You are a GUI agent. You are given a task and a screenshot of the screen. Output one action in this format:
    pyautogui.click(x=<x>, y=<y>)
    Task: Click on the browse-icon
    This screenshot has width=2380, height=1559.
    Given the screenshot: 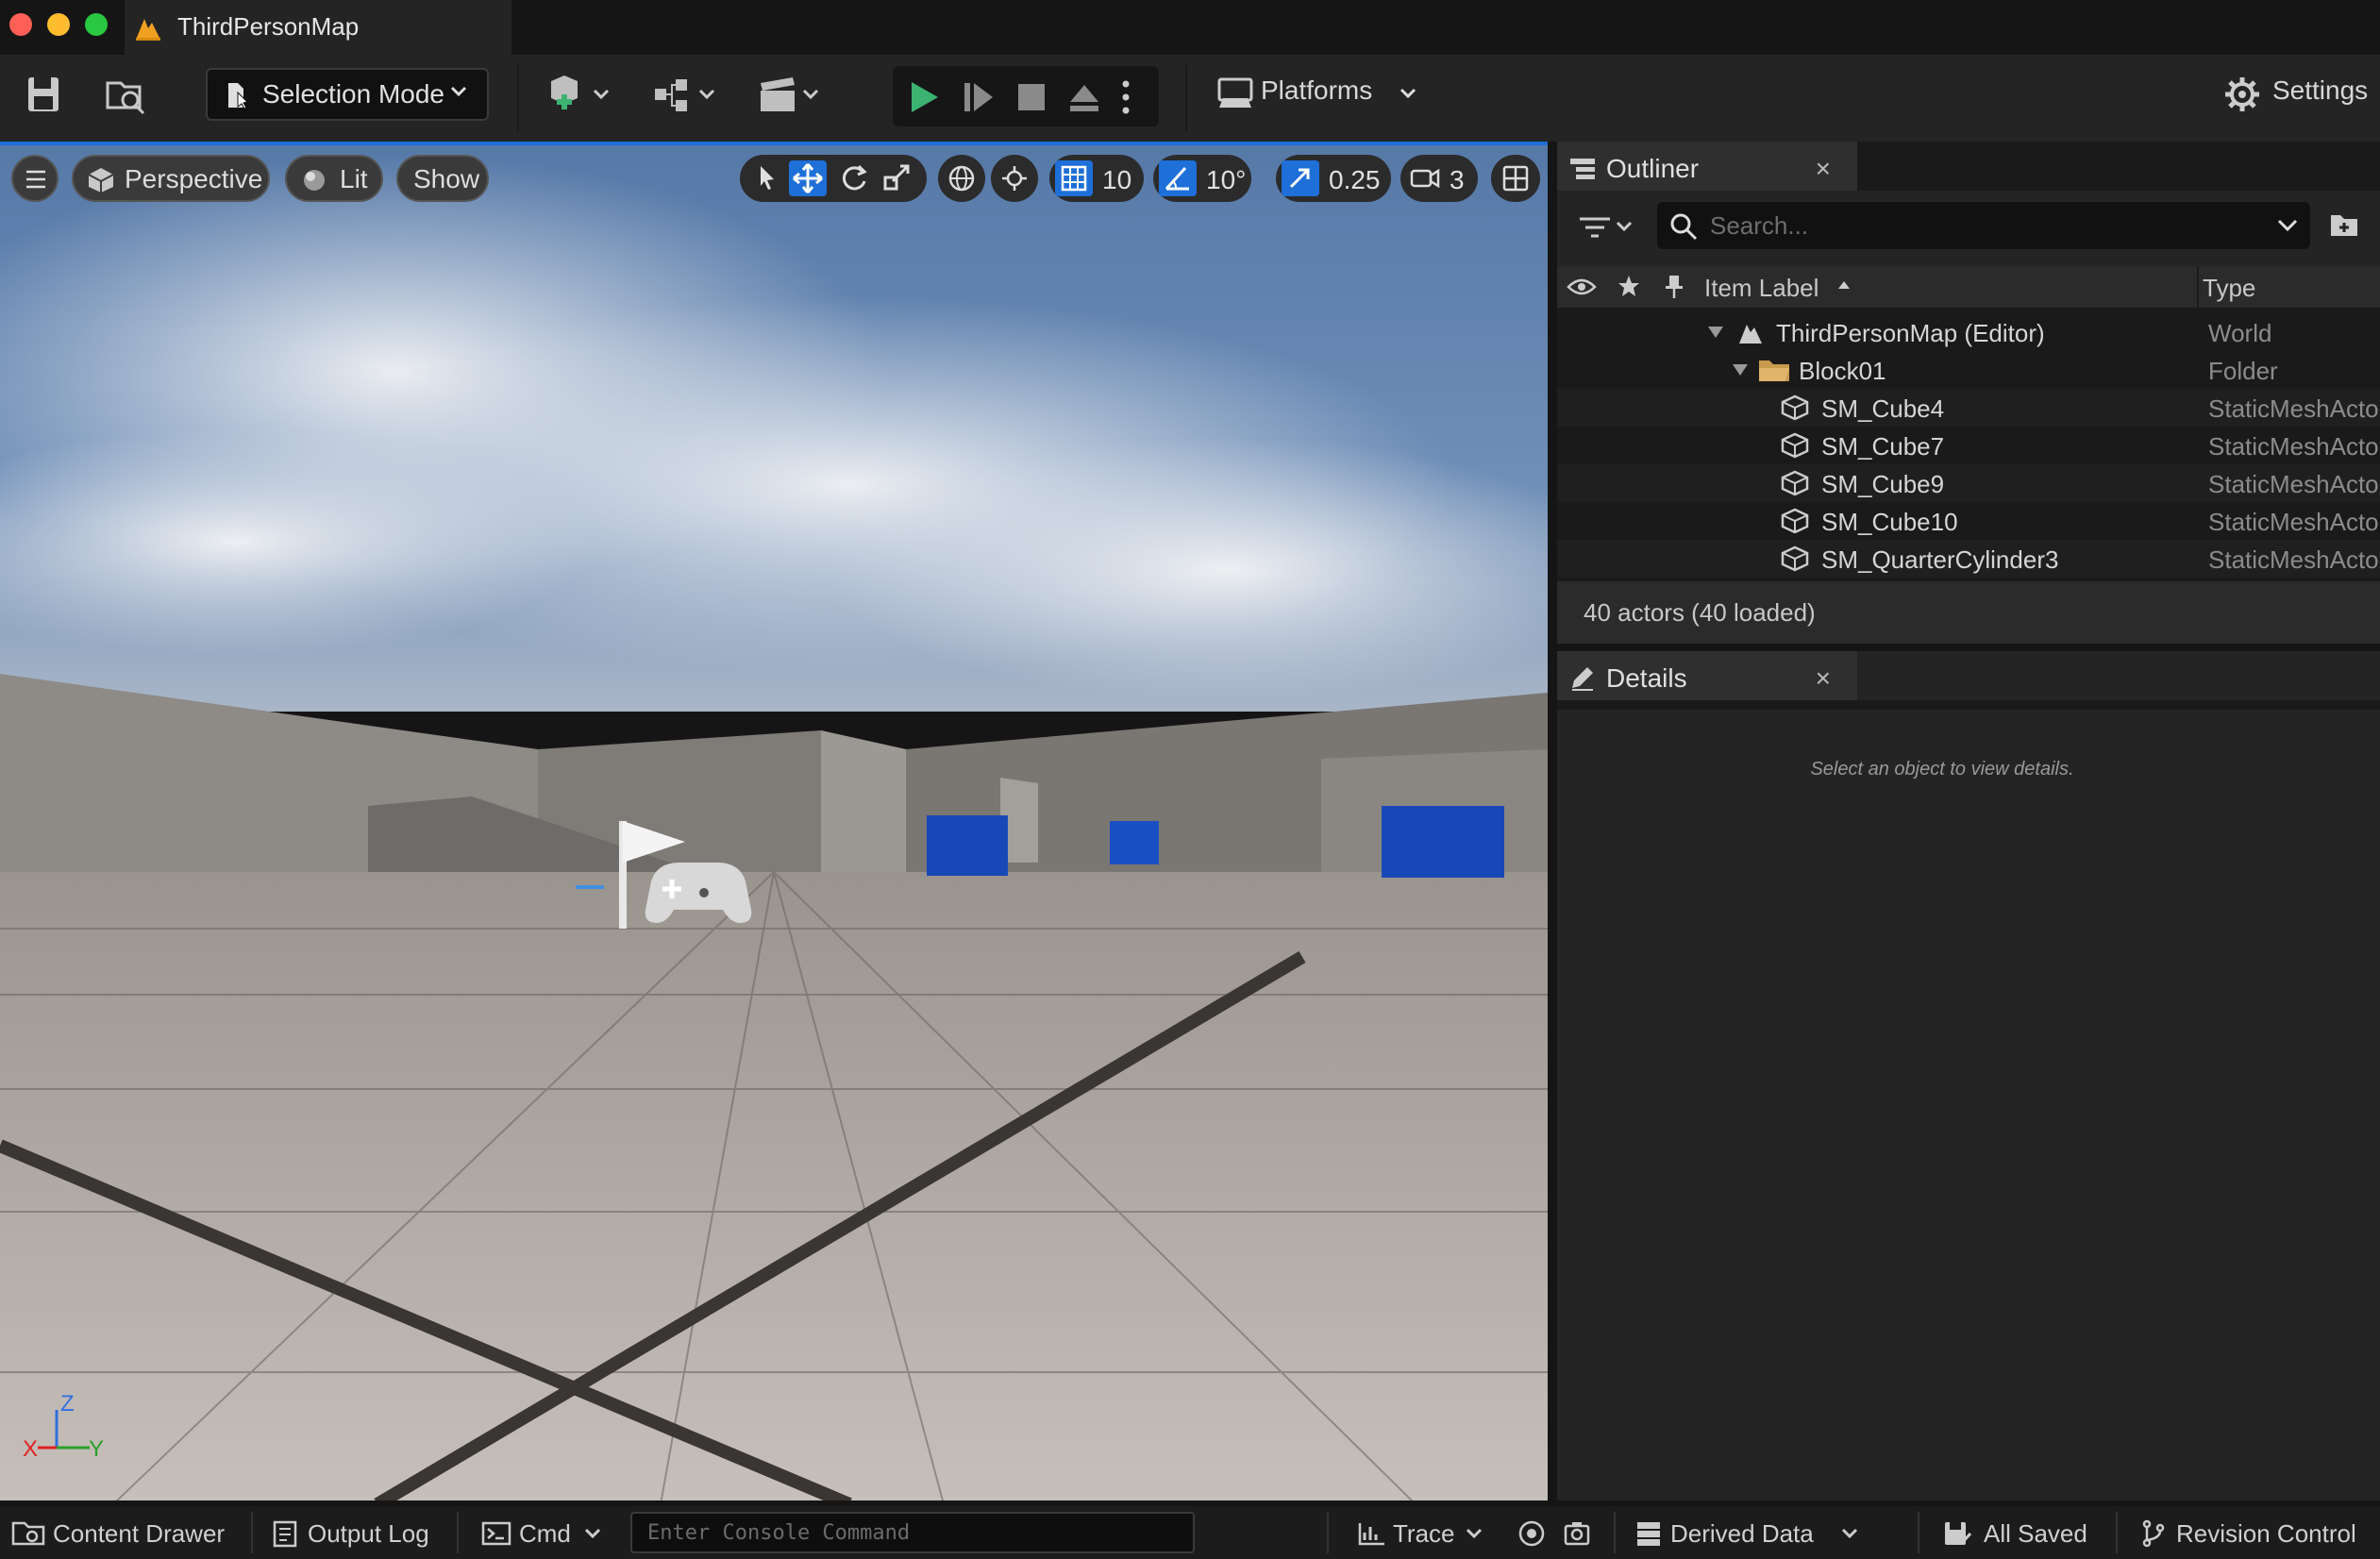 What is the action you would take?
    pyautogui.click(x=126, y=95)
    